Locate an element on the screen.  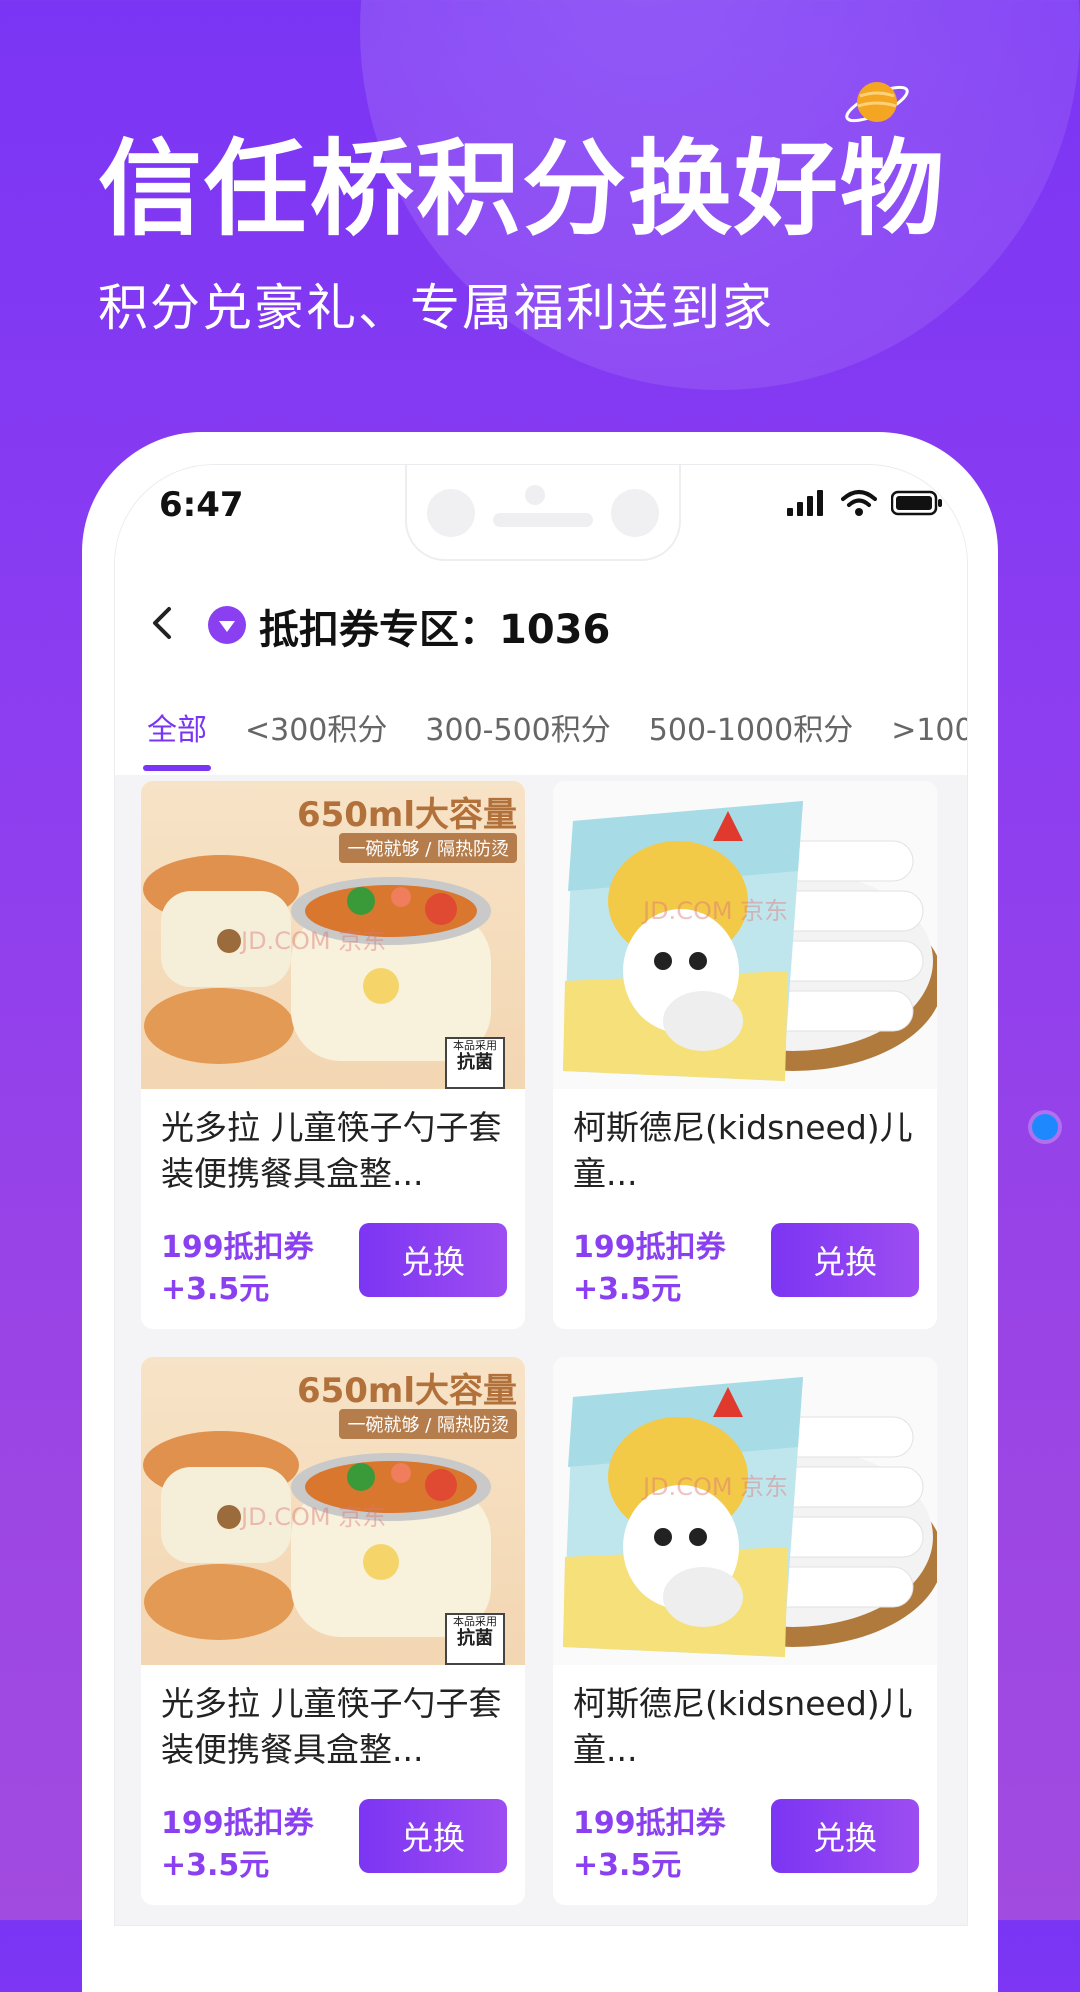
wifi-icon is located at coordinates (859, 503).